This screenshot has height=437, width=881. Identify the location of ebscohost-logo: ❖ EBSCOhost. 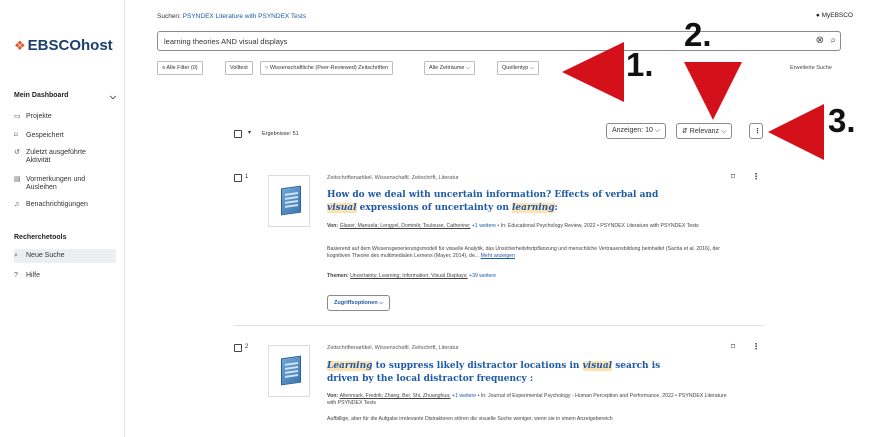
(63, 45).